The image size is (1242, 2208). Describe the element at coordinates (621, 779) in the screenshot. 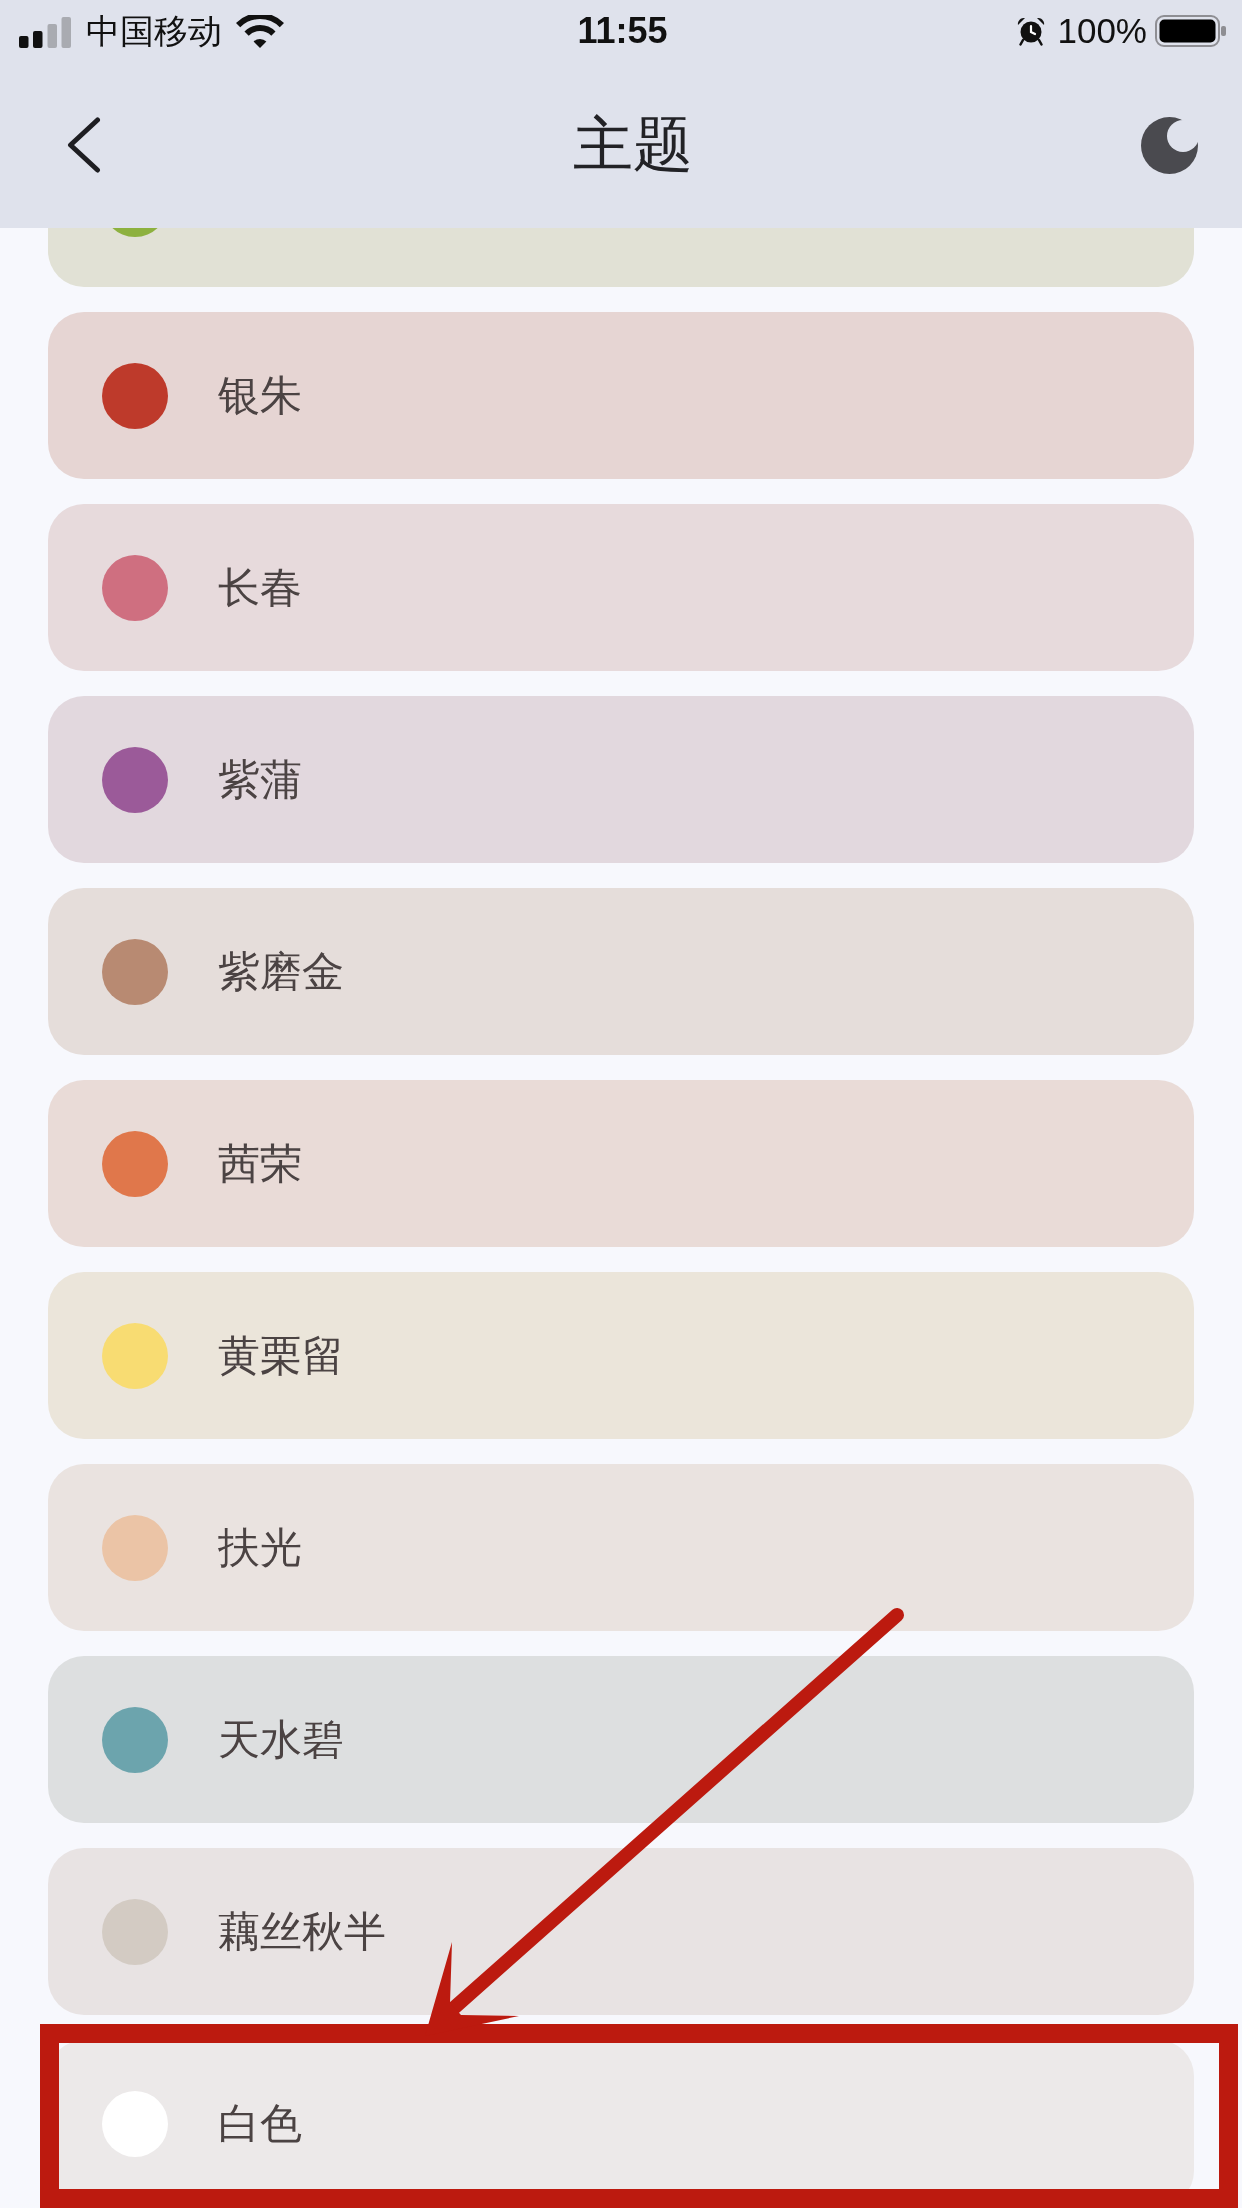

I see `theme-option: 紫蒲` at that location.